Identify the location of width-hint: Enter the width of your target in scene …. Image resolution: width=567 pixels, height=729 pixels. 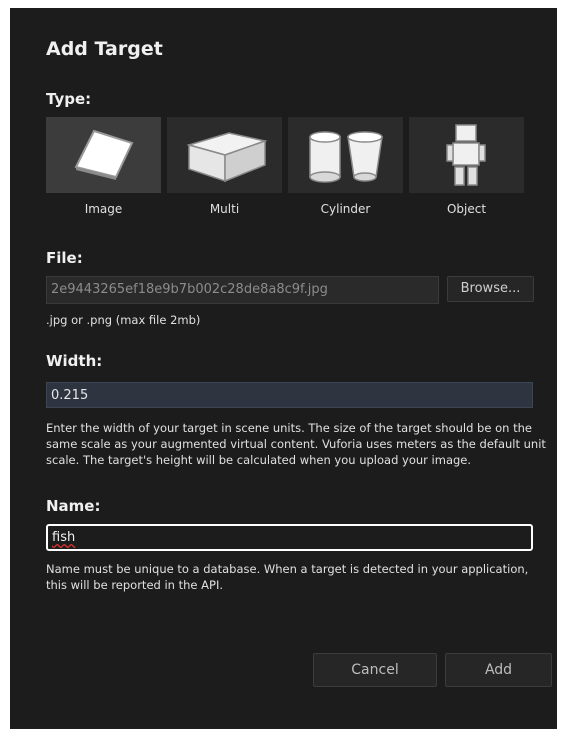
(296, 444).